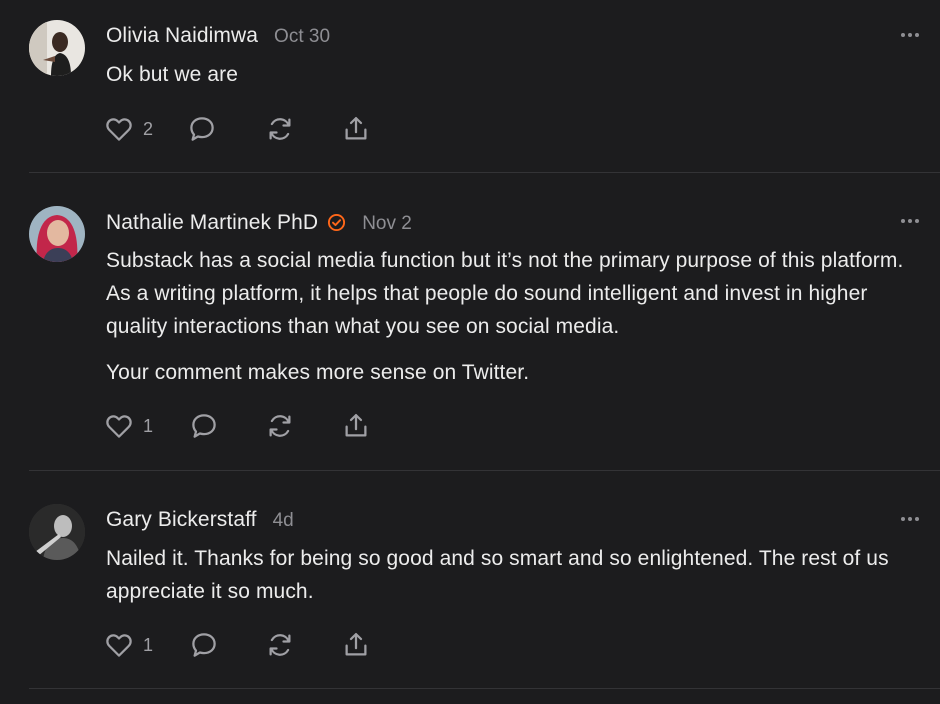 The image size is (940, 704). Describe the element at coordinates (237, 129) in the screenshot. I see `comment-actions: 2` at that location.